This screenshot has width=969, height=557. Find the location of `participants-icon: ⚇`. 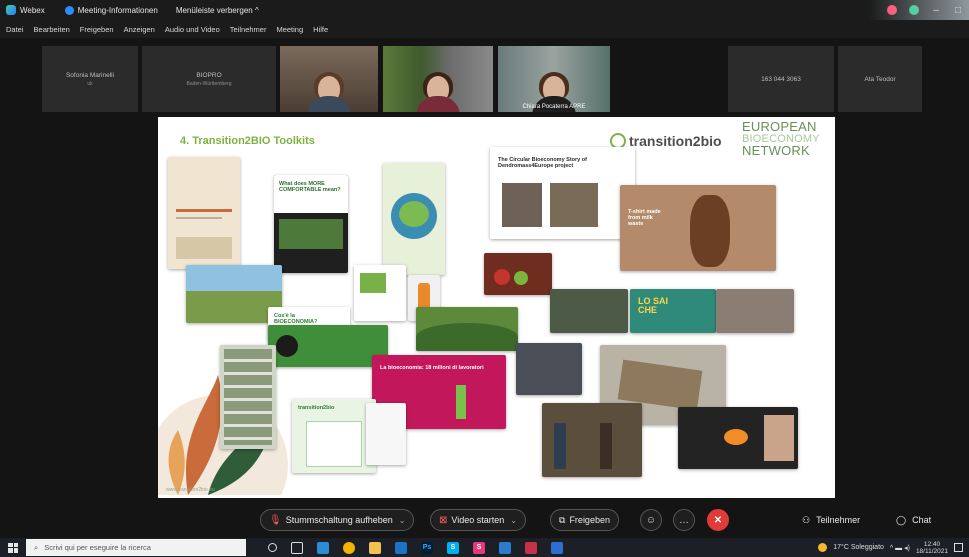

participants-icon: ⚇ is located at coordinates (806, 519).